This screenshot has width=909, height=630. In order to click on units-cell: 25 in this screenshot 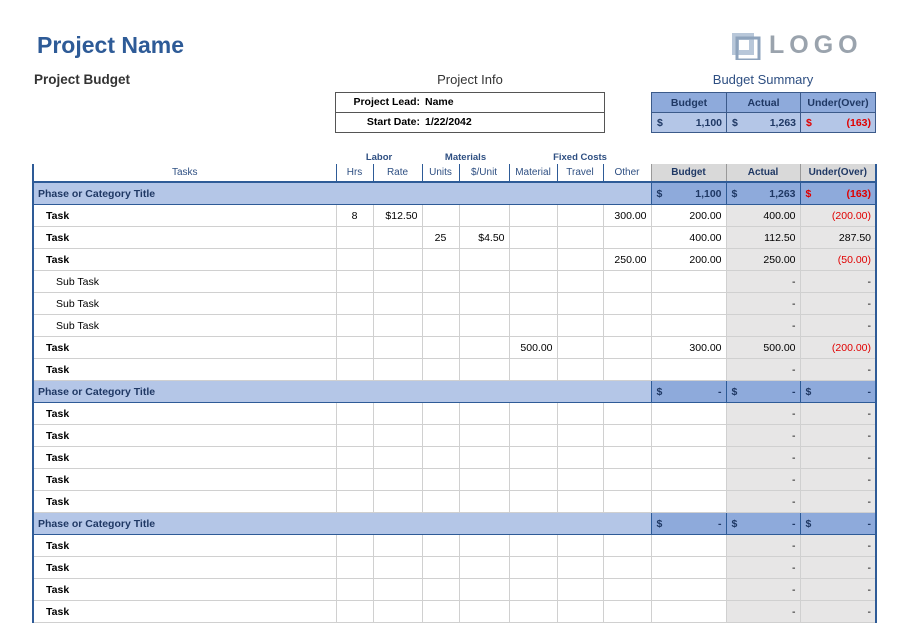, I will do `click(440, 237)`.